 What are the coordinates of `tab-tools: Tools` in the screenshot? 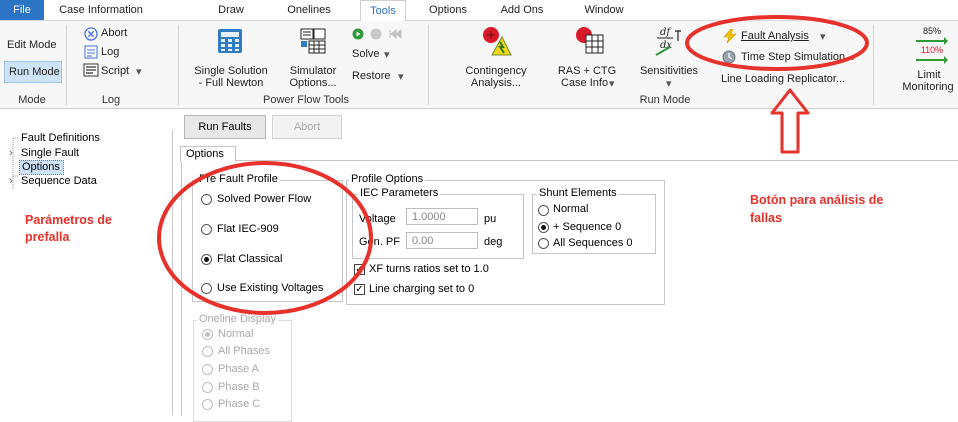 It's located at (383, 10).